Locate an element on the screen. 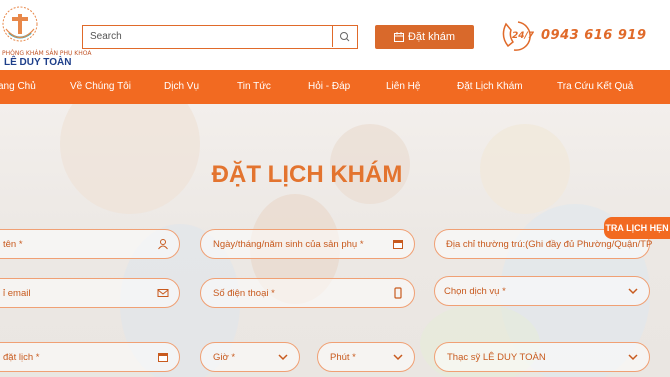 The image size is (670, 377). minute-select-label: Phút * is located at coordinates (343, 357).